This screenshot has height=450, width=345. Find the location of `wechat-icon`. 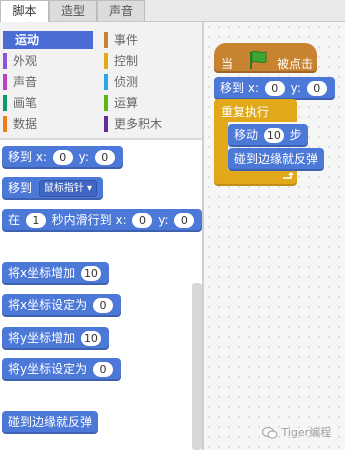

wechat-icon is located at coordinates (270, 433).